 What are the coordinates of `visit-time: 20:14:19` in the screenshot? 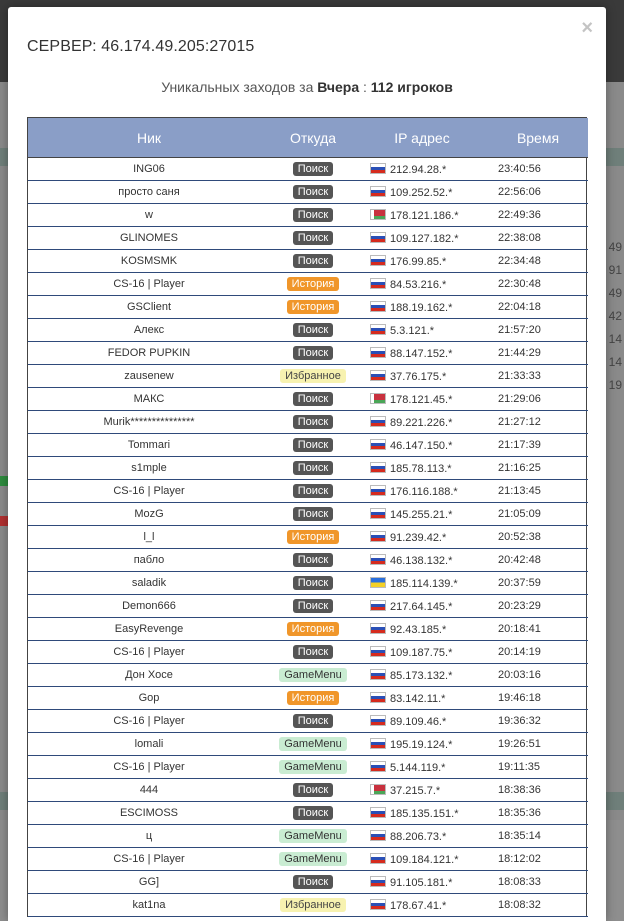 It's located at (538, 652).